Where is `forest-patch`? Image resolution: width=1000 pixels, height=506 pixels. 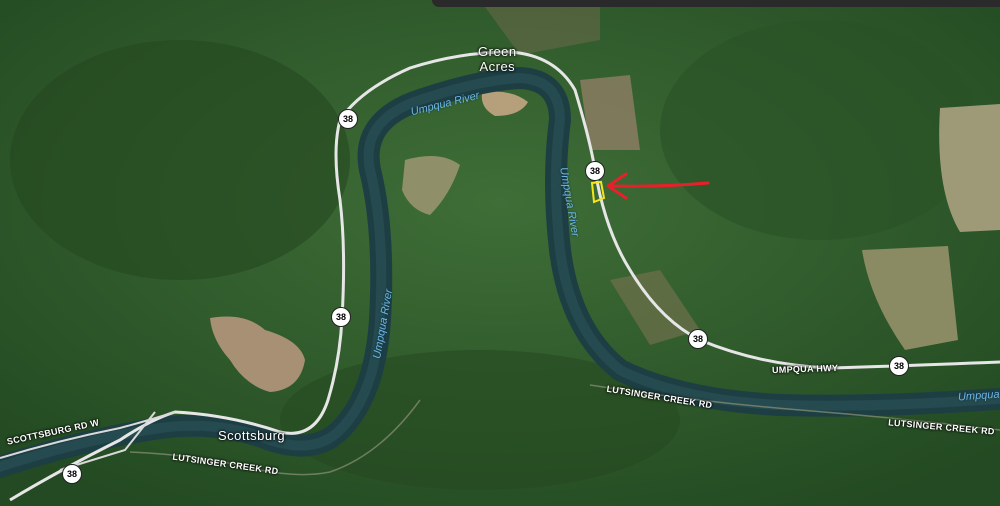
forest-patch is located at coordinates (820, 130).